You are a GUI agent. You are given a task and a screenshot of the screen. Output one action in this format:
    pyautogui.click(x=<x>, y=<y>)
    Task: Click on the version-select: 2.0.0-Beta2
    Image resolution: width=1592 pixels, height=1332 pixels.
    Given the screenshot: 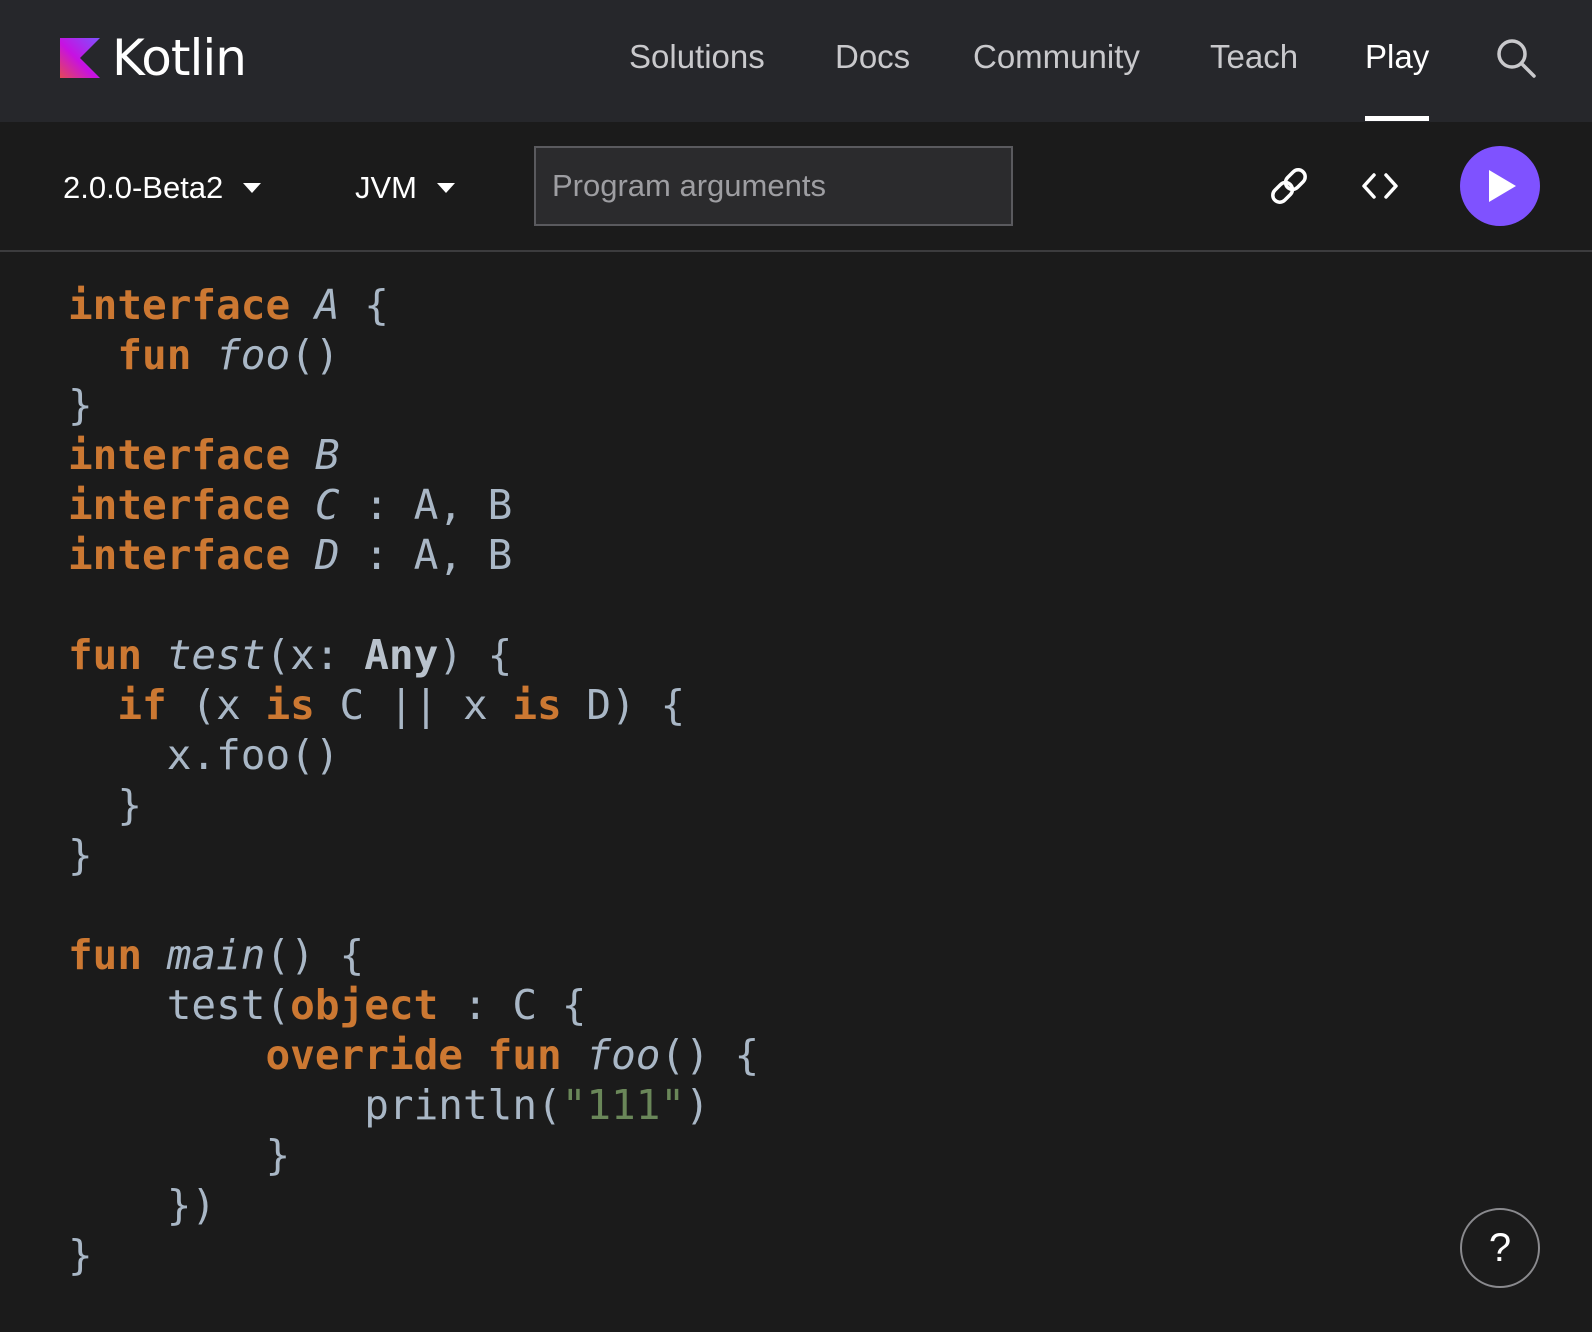 What is the action you would take?
    pyautogui.click(x=162, y=188)
    